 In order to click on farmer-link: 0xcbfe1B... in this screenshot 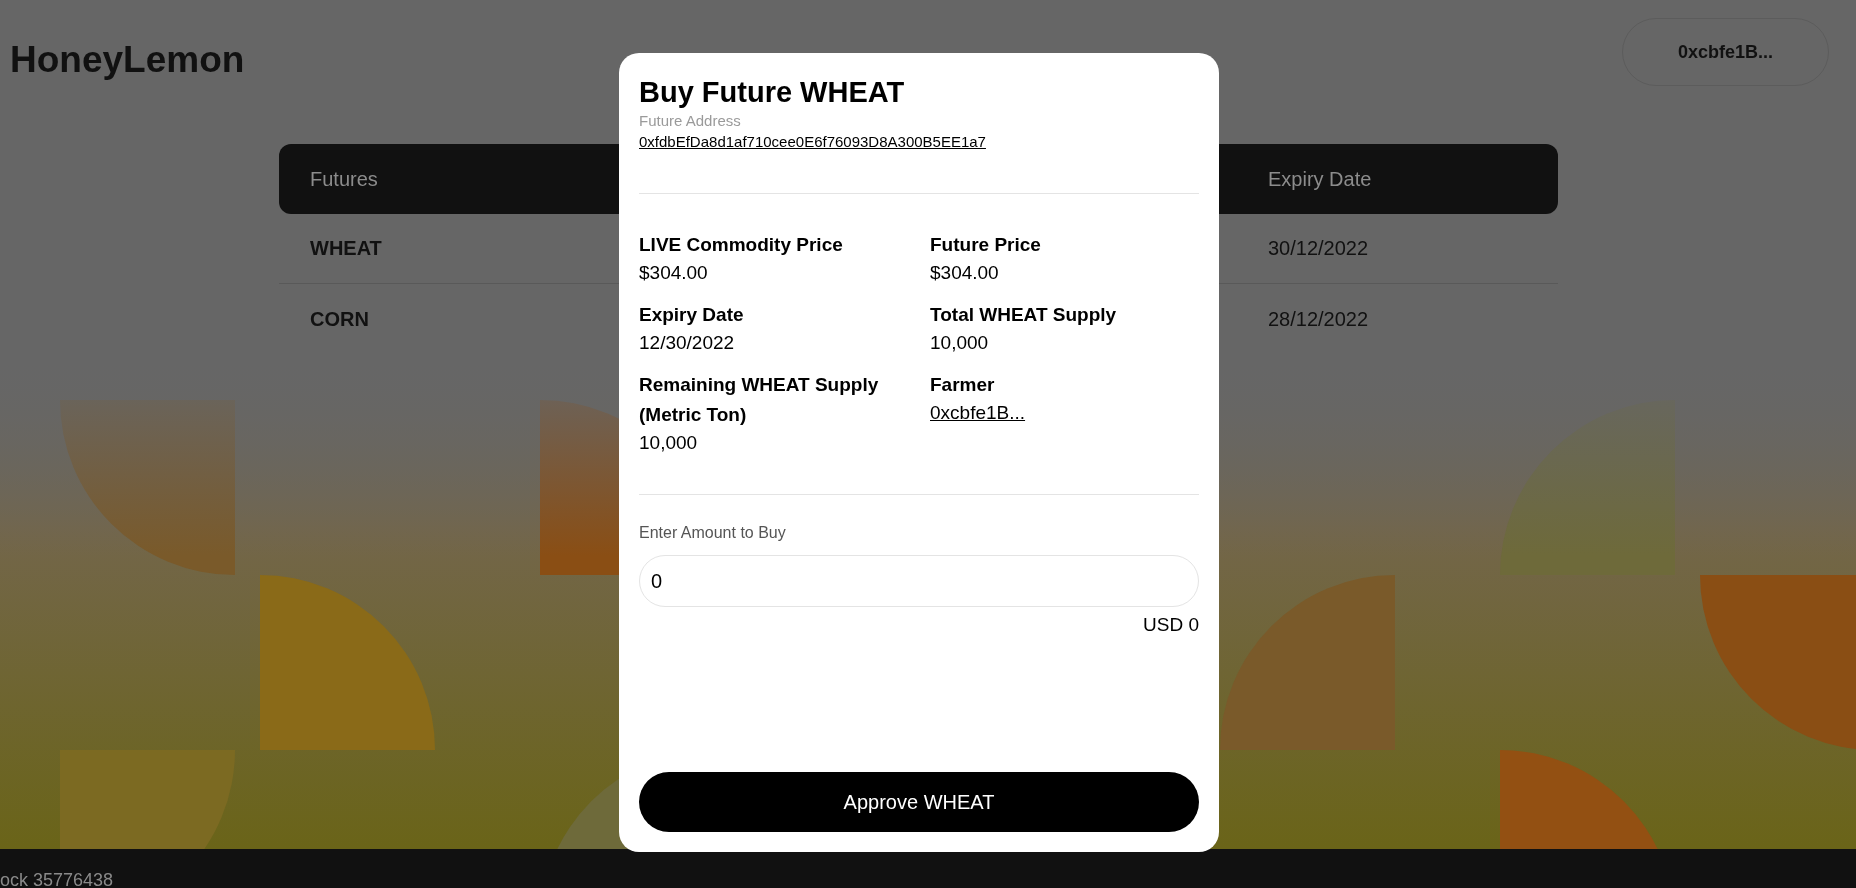, I will do `click(978, 413)`.